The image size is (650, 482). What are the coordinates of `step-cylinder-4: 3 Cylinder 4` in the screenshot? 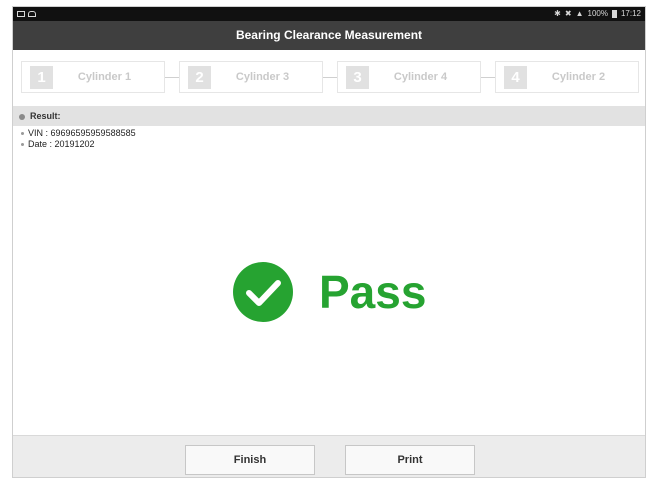 It's located at (409, 77).